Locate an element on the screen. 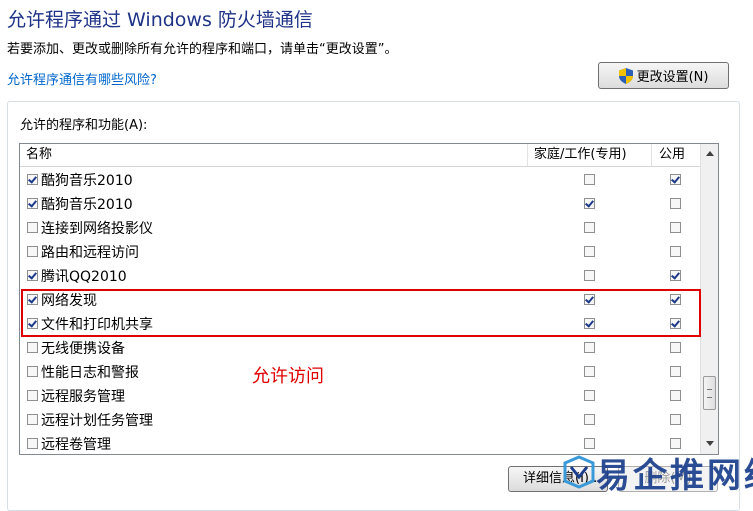 This screenshot has width=753, height=511. list-item: 远程卷管理 is located at coordinates (360, 442).